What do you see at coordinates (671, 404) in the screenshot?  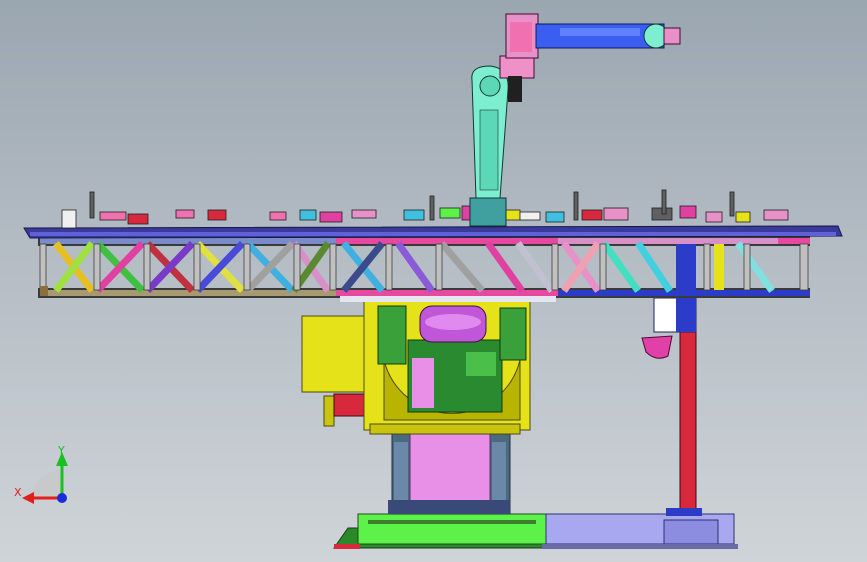 I see `support-post` at bounding box center [671, 404].